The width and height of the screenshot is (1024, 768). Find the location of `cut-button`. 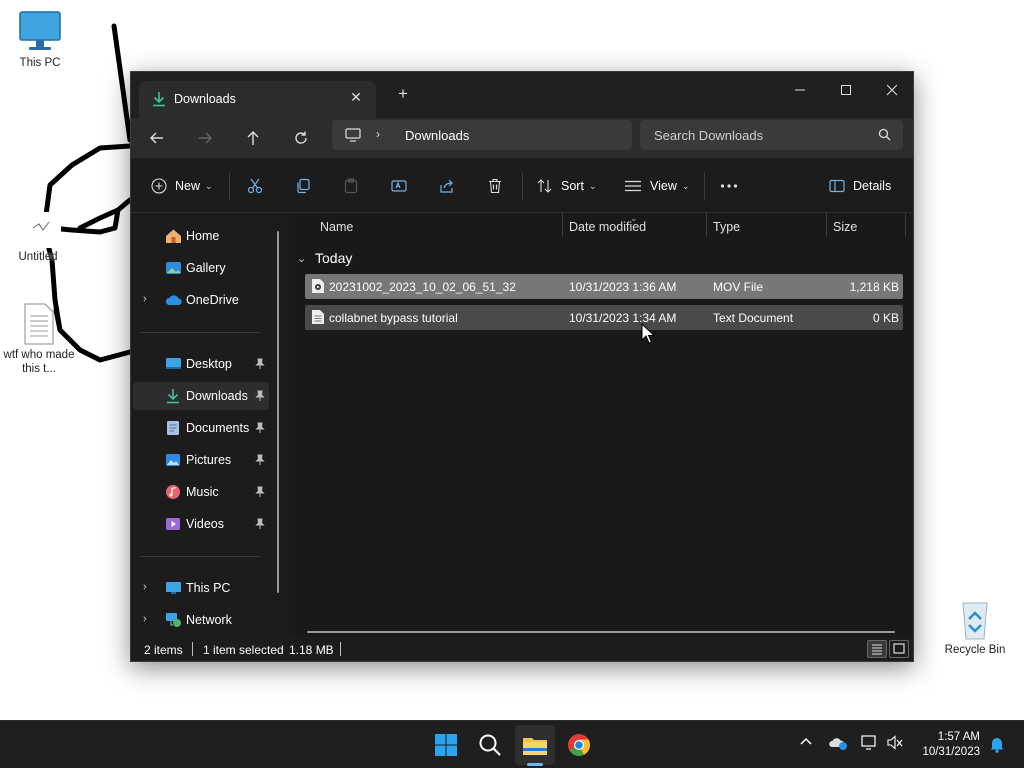

cut-button is located at coordinates (255, 186).